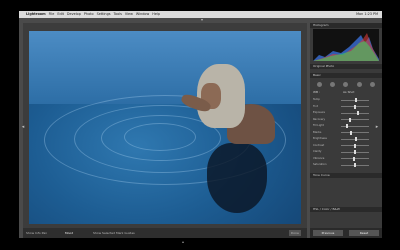 This screenshot has height=250, width=400. I want to click on reset-button: Reset, so click(364, 233).